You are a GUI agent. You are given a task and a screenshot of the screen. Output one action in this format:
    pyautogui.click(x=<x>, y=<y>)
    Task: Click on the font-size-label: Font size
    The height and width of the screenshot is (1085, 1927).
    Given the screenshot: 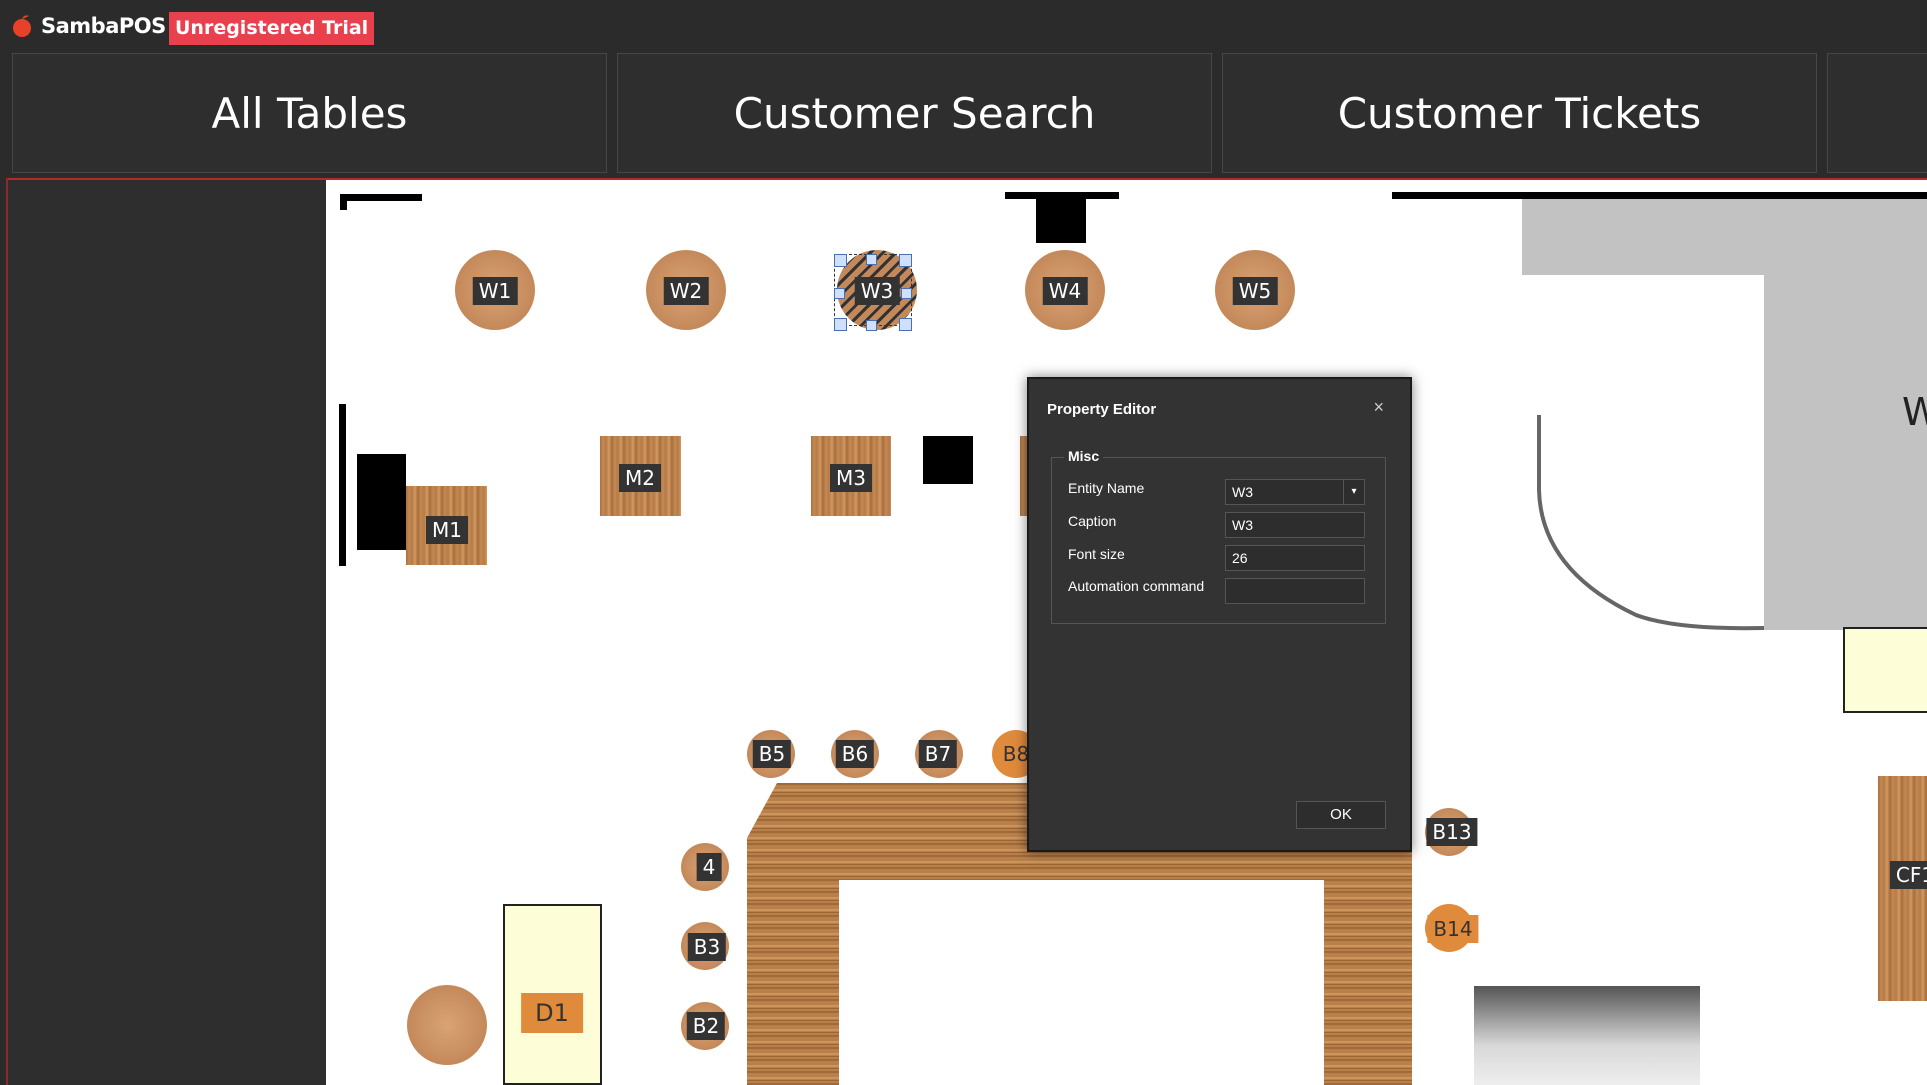 What is the action you would take?
    pyautogui.click(x=1096, y=554)
    